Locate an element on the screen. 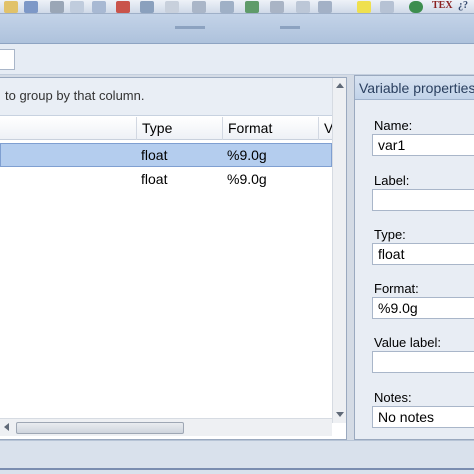  toolbar-icon-variables is located at coordinates (227, 7).